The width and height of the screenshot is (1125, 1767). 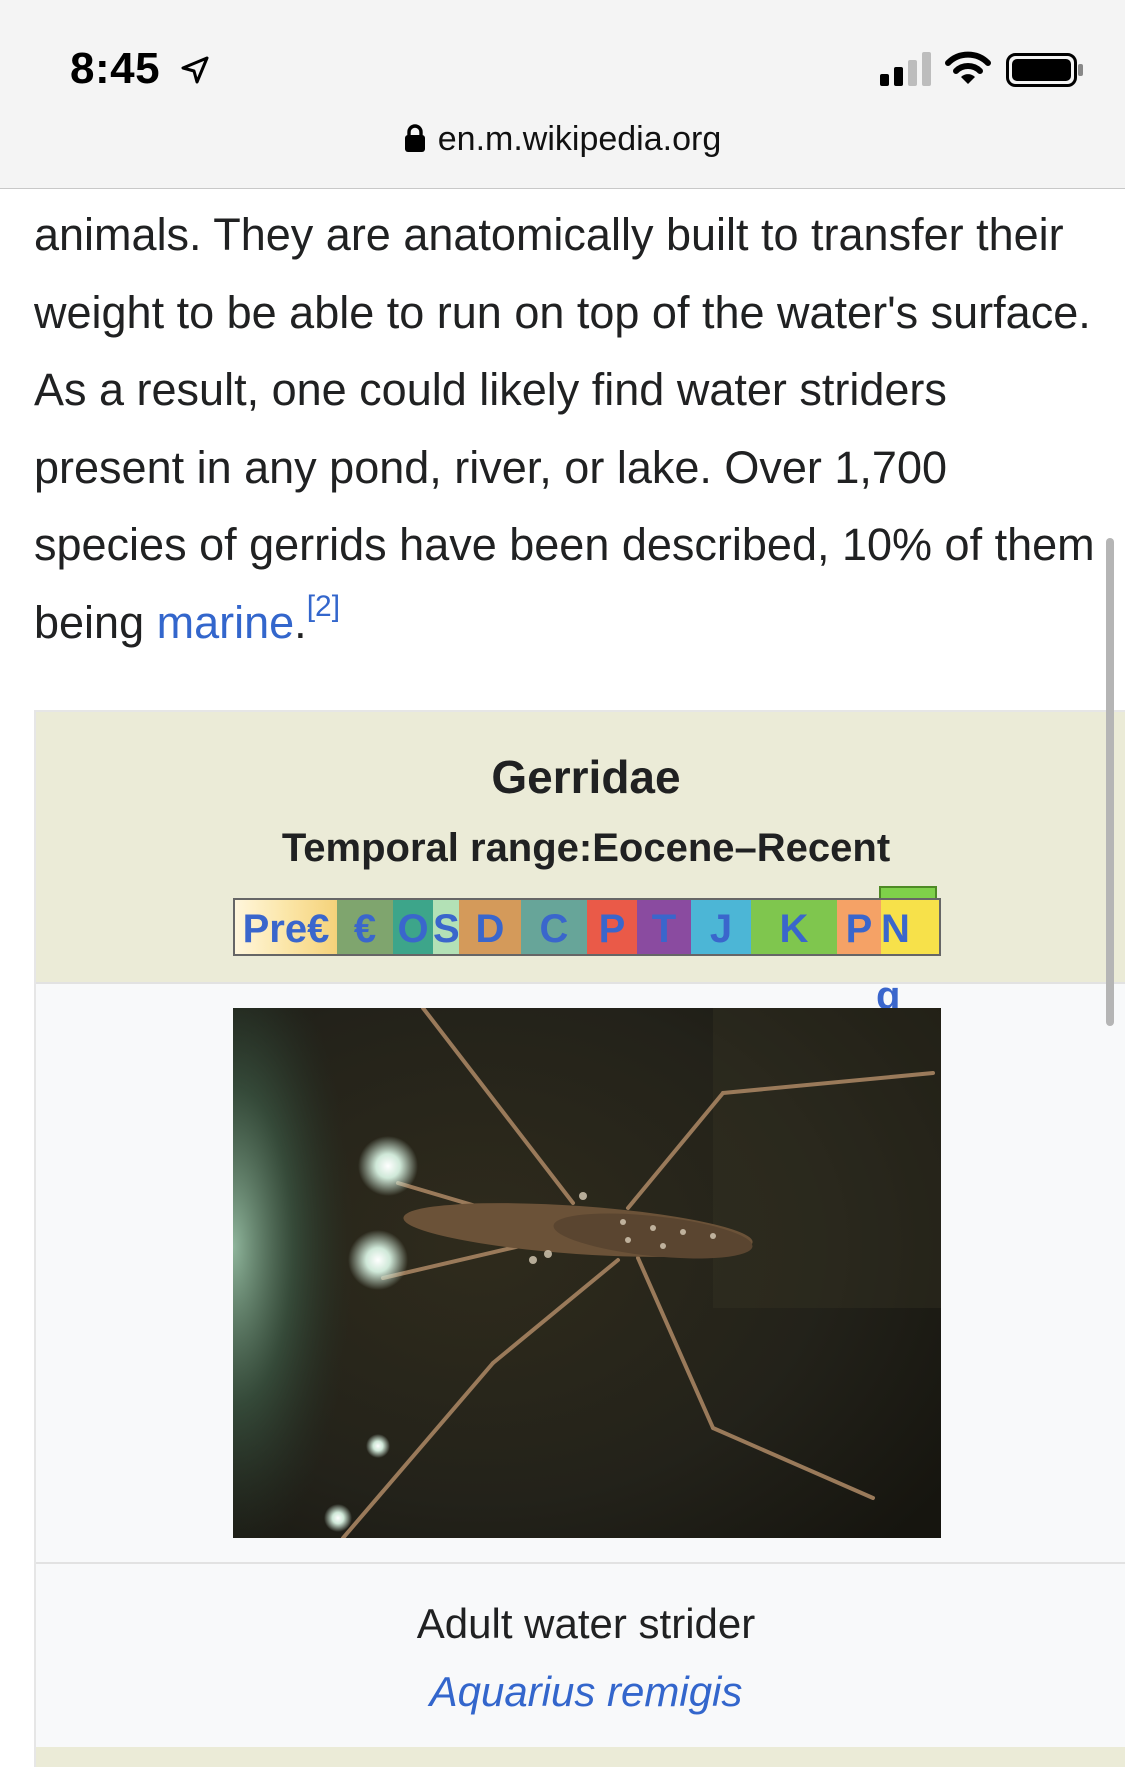 I want to click on lock-icon, so click(x=414, y=138).